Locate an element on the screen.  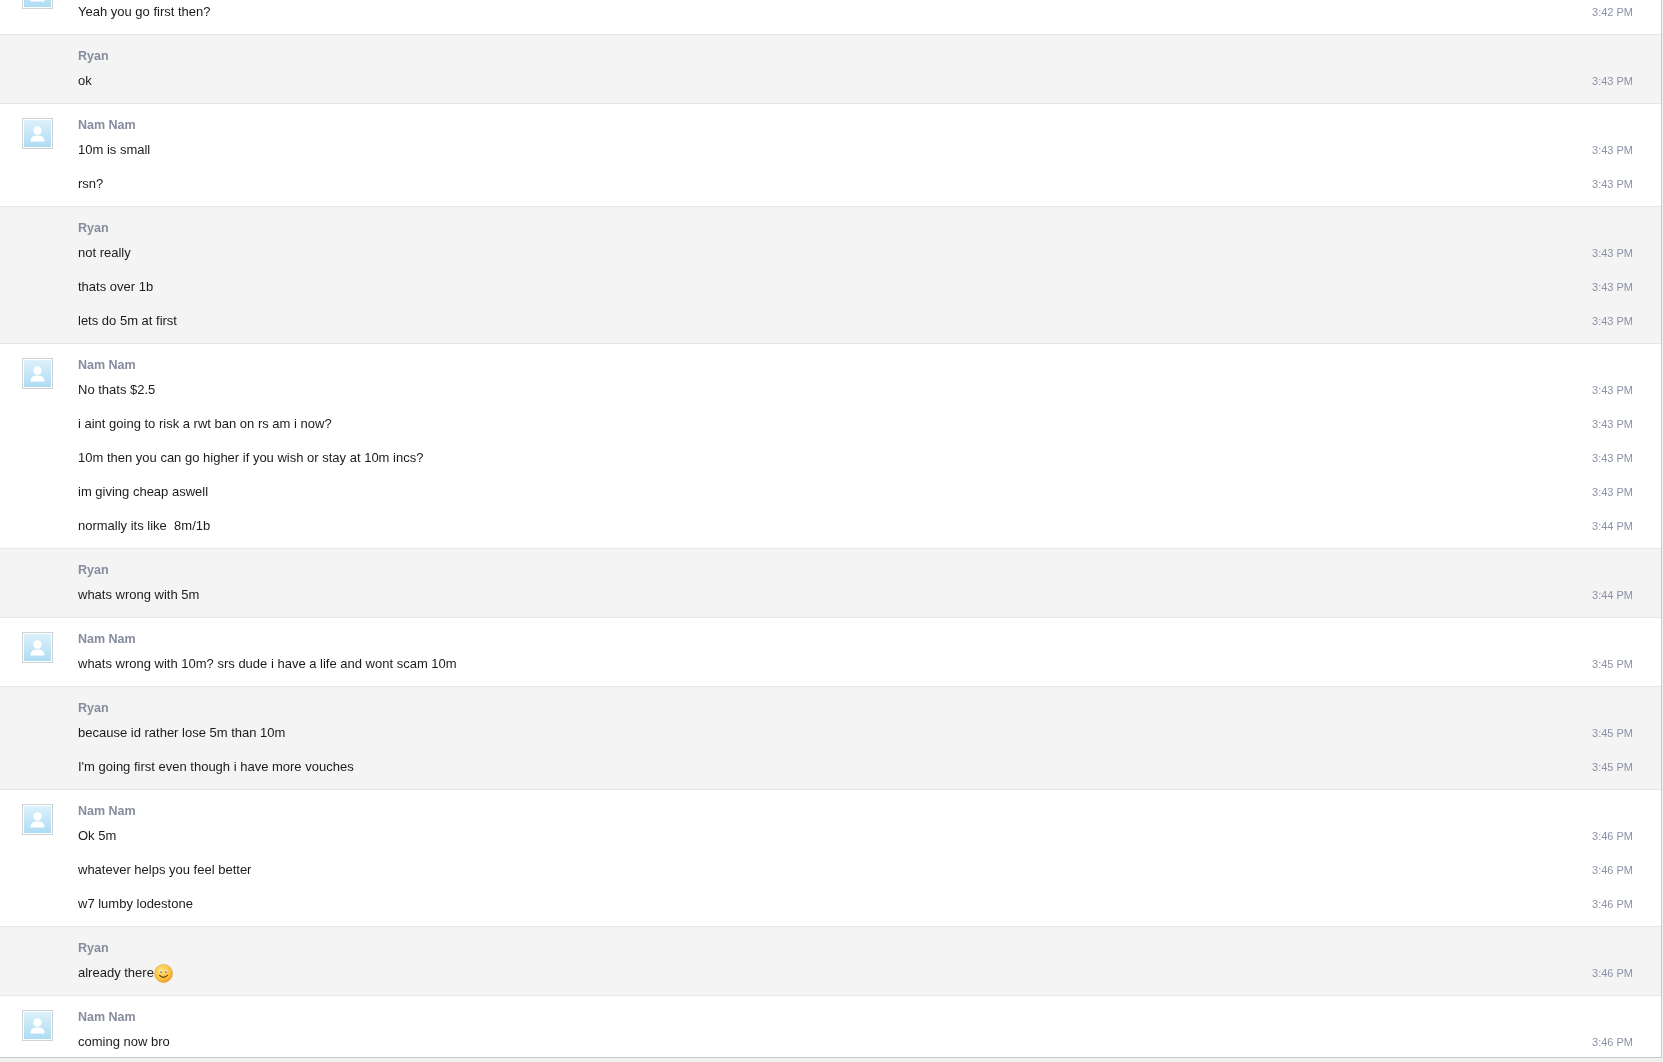
message-text: whats wrong with 10m? srs dude i have a life and wont scam 10m is located at coordinates (267, 664).